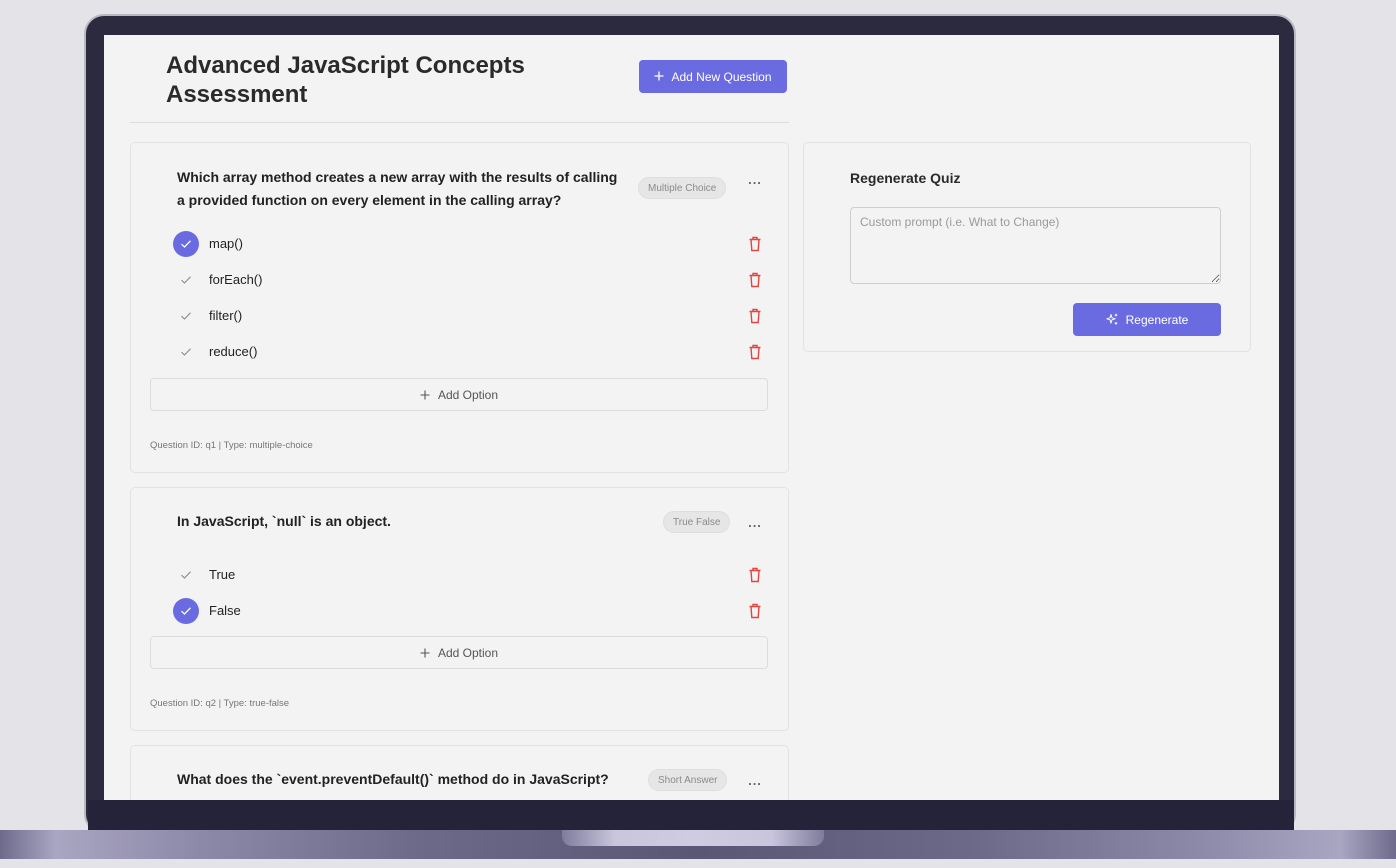 The height and width of the screenshot is (868, 1396). Describe the element at coordinates (473, 611) in the screenshot. I see `answer-option: False` at that location.